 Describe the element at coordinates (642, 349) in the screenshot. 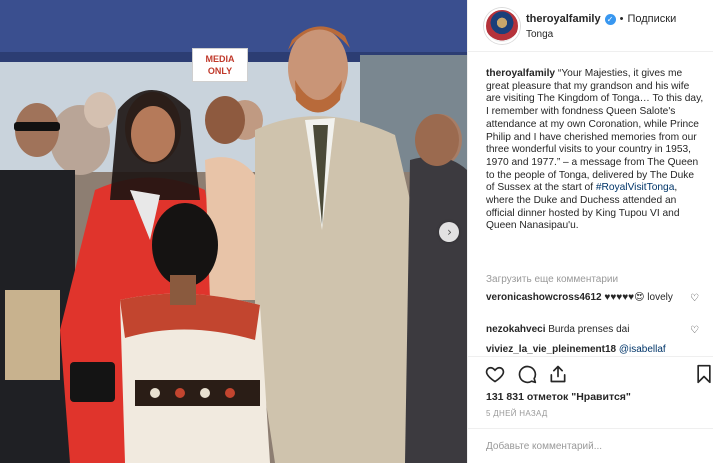

I see `comment-mention: @isabellaf` at that location.